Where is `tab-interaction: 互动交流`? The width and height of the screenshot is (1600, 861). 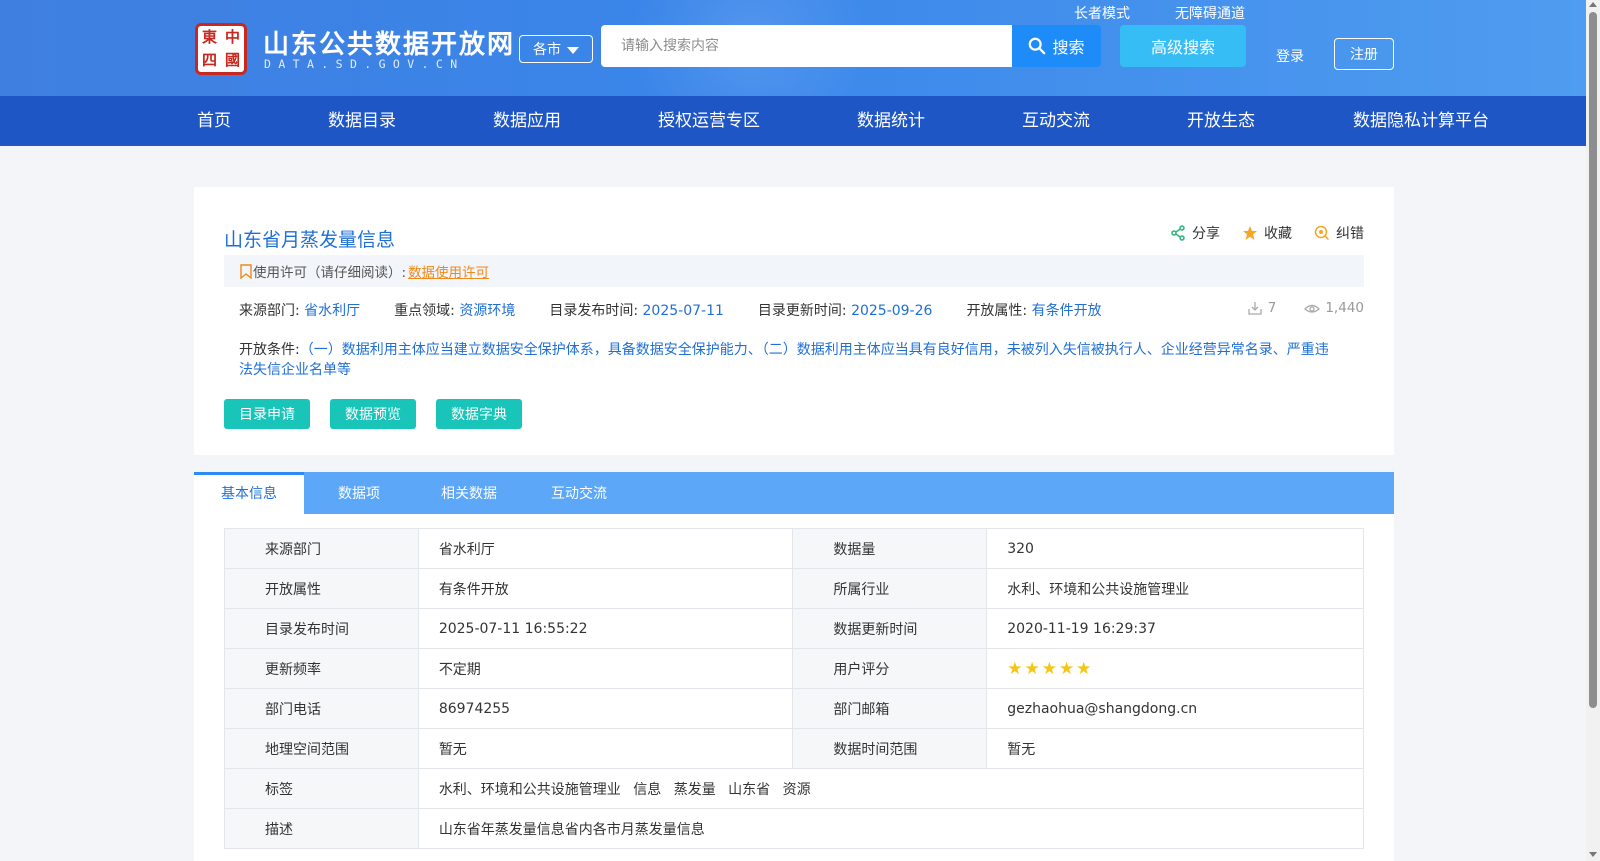 tab-interaction: 互动交流 is located at coordinates (579, 493).